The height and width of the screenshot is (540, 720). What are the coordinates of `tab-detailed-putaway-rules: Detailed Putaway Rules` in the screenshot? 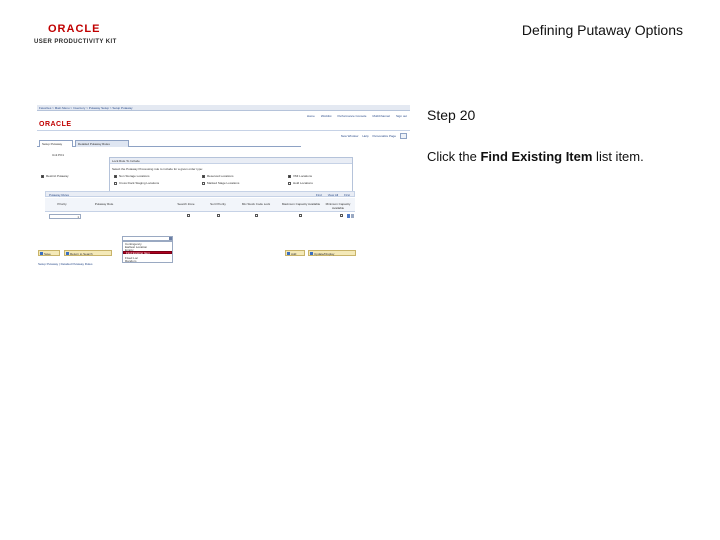 It's located at (102, 143).